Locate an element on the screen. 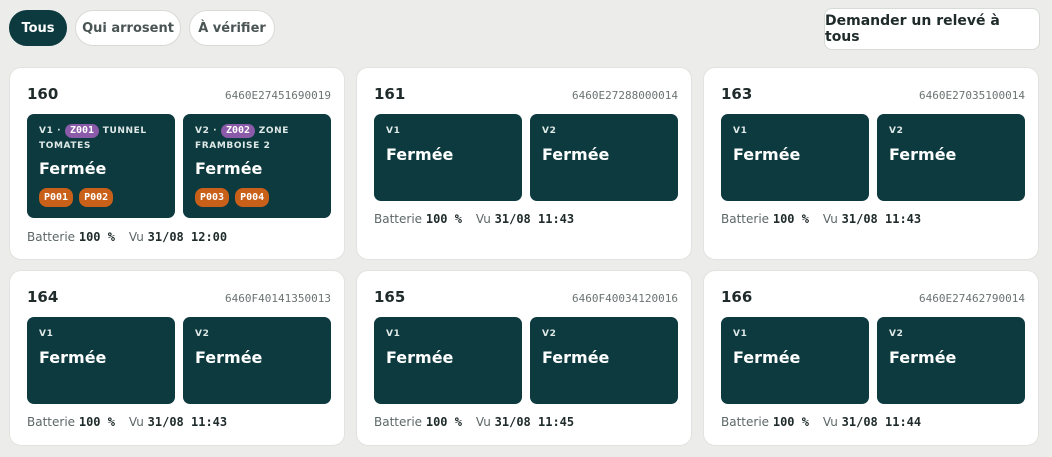  controller-serial: 6460E27451690019 is located at coordinates (278, 95).